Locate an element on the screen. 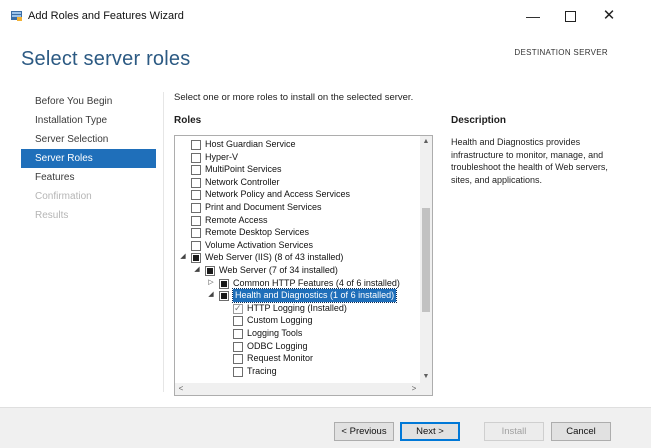  nav-item-server-selection: Server Selection is located at coordinates (88, 139).